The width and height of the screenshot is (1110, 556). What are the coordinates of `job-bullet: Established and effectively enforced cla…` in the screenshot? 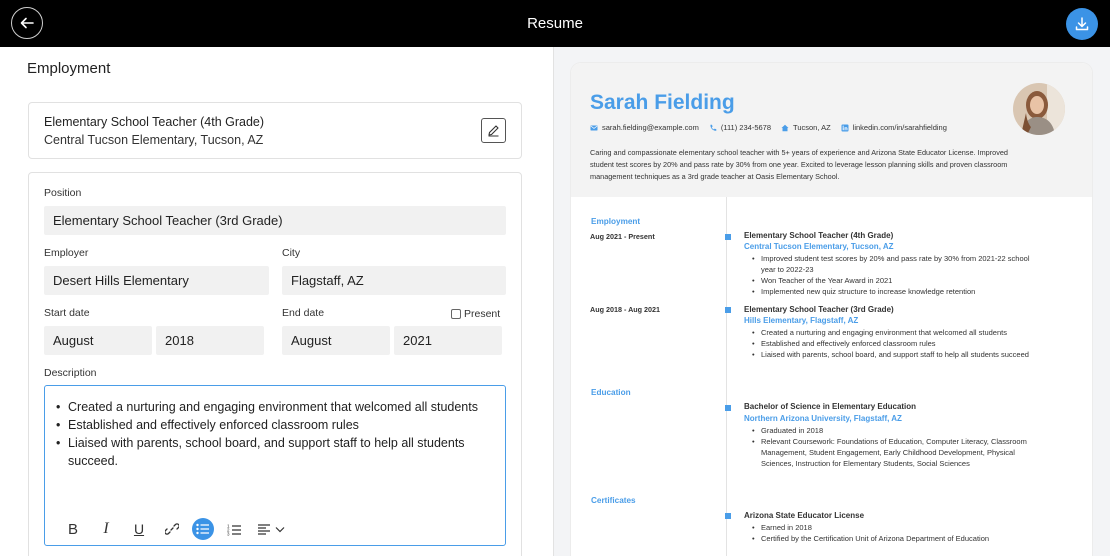 It's located at (891, 343).